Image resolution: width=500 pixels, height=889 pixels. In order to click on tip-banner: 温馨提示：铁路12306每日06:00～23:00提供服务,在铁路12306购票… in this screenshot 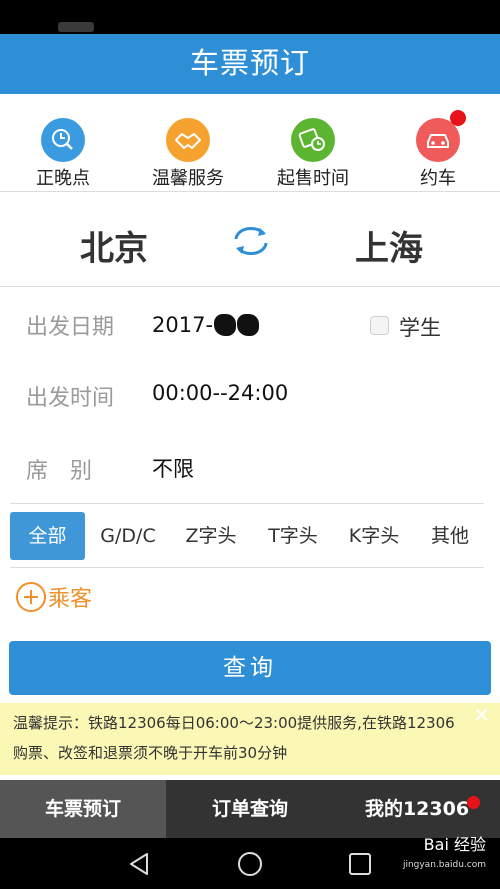, I will do `click(250, 739)`.